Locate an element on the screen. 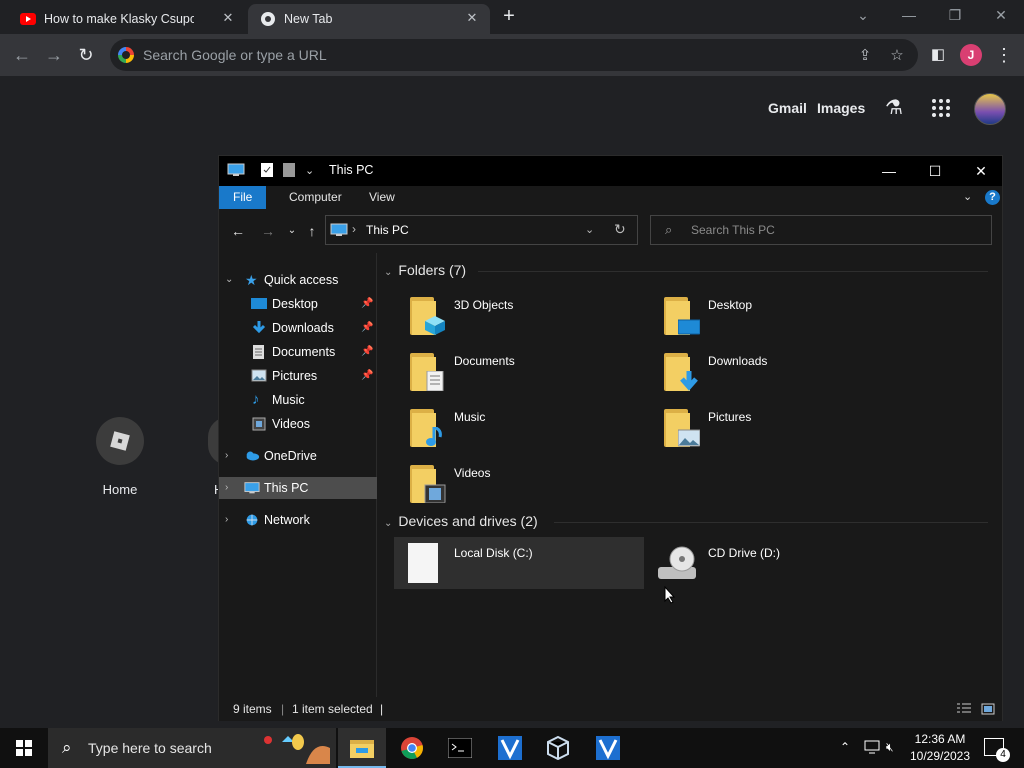 The width and height of the screenshot is (1024, 768). images-link: Images is located at coordinates (841, 108).